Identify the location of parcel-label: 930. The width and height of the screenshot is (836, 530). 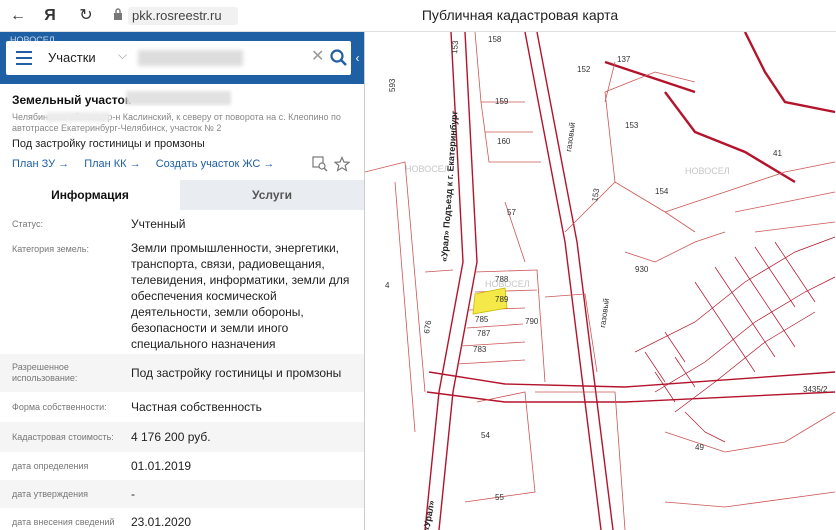
(642, 269).